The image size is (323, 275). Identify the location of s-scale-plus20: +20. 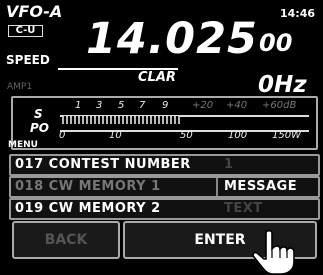
(203, 105).